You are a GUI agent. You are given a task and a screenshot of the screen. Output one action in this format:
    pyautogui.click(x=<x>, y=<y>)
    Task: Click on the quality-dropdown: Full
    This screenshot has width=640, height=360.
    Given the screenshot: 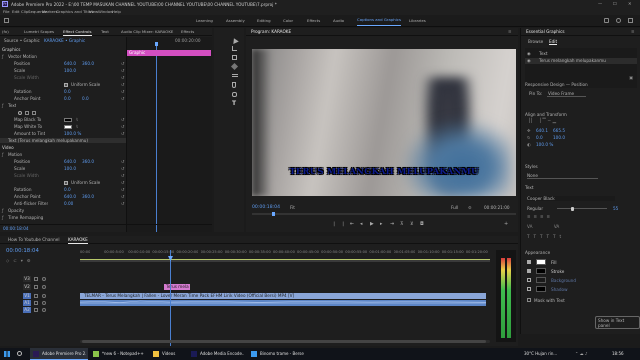 What is the action you would take?
    pyautogui.click(x=454, y=208)
    